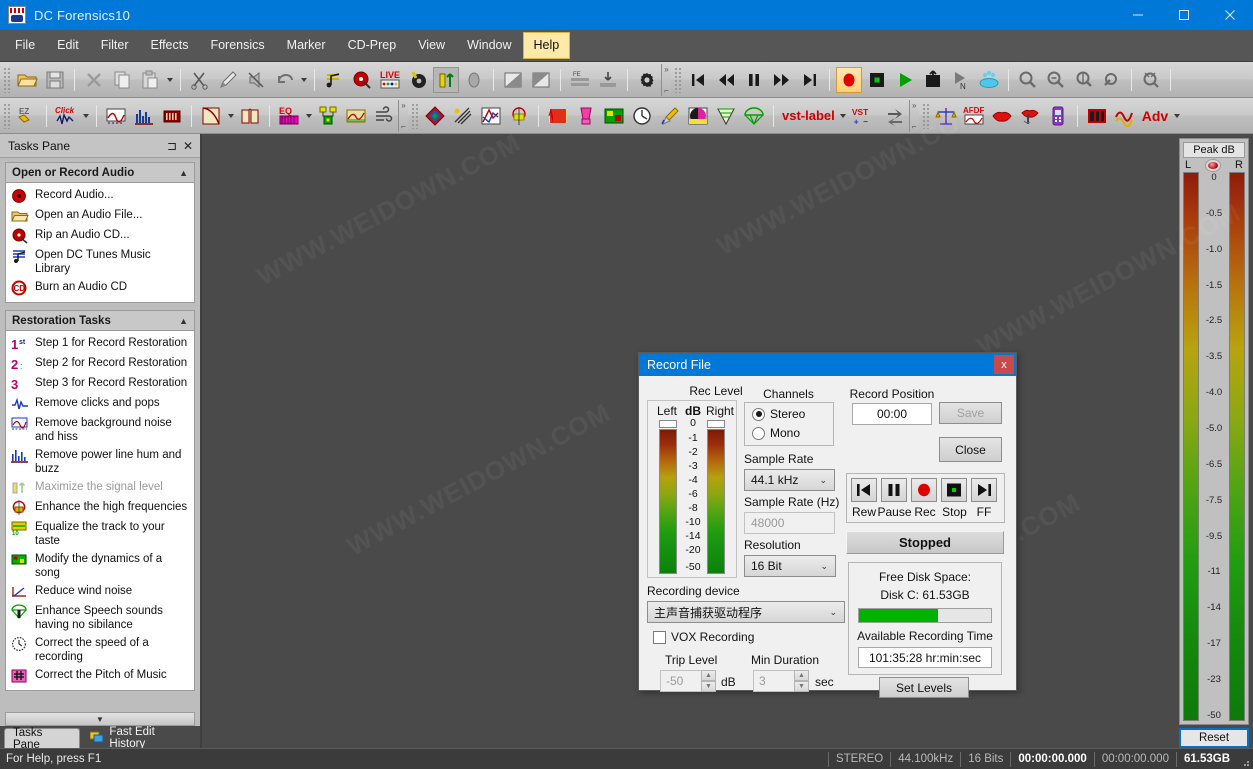 Image resolution: width=1253 pixels, height=769 pixels. What do you see at coordinates (1028, 80) in the screenshot?
I see `zoom-out-icon` at bounding box center [1028, 80].